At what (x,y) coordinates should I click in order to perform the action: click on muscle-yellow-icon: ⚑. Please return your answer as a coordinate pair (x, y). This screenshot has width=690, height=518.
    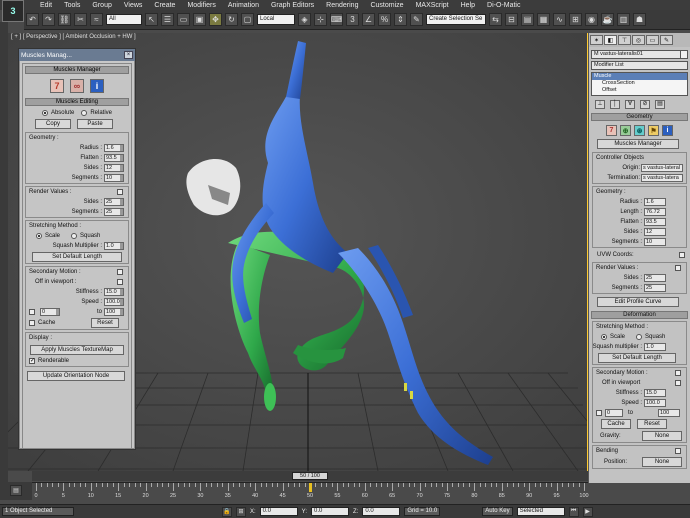
    Looking at the image, I should click on (653, 130).